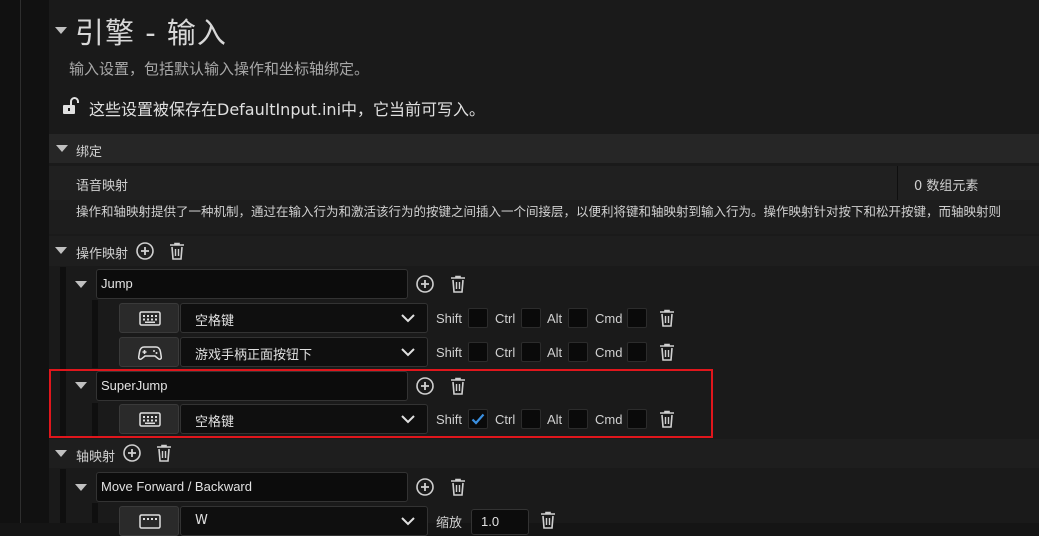  I want to click on key-dropdown: W, so click(304, 521).